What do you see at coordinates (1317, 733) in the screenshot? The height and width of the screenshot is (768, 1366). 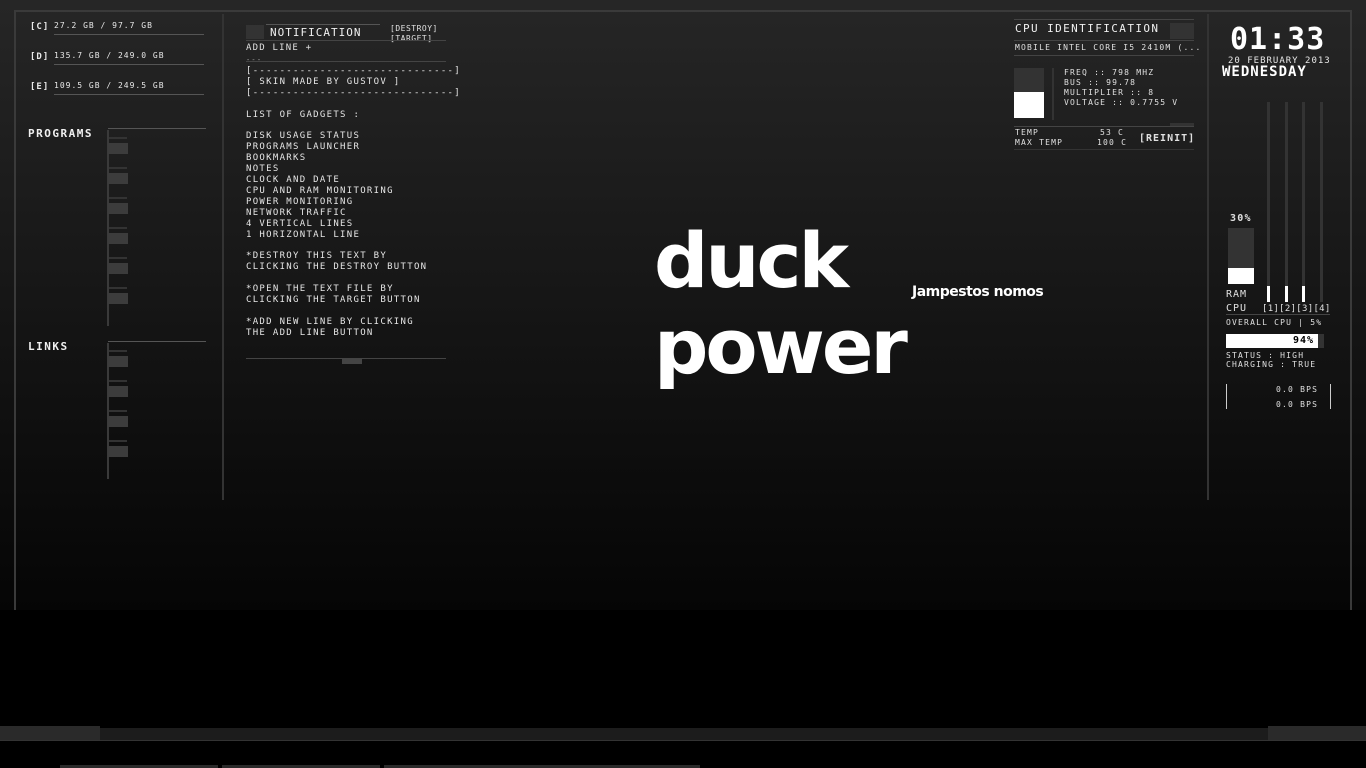 I see `horizontal-line-cap-right` at bounding box center [1317, 733].